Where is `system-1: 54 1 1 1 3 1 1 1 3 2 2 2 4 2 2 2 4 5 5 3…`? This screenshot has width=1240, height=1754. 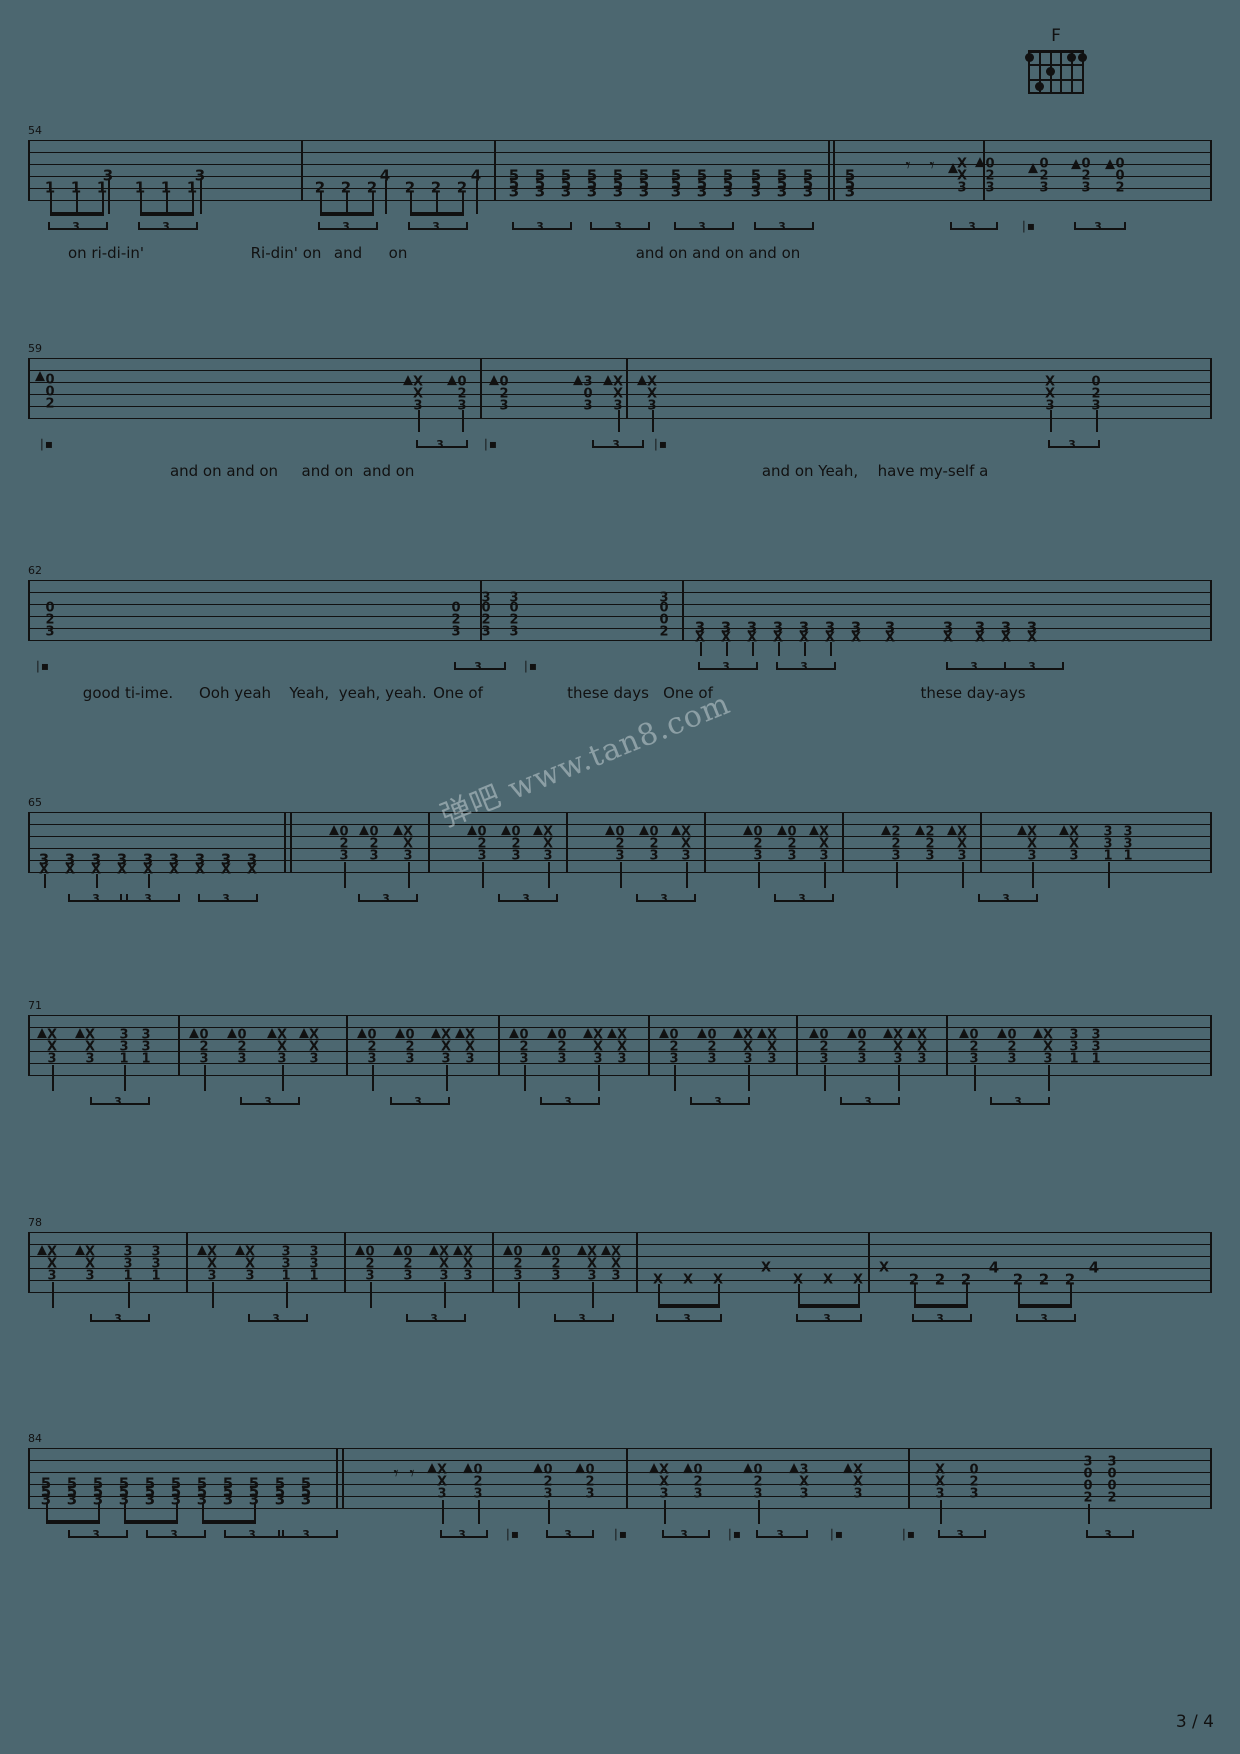 system-1: 54 1 1 1 3 1 1 1 3 2 2 2 4 2 2 2 4 5 5 3… is located at coordinates (620, 193).